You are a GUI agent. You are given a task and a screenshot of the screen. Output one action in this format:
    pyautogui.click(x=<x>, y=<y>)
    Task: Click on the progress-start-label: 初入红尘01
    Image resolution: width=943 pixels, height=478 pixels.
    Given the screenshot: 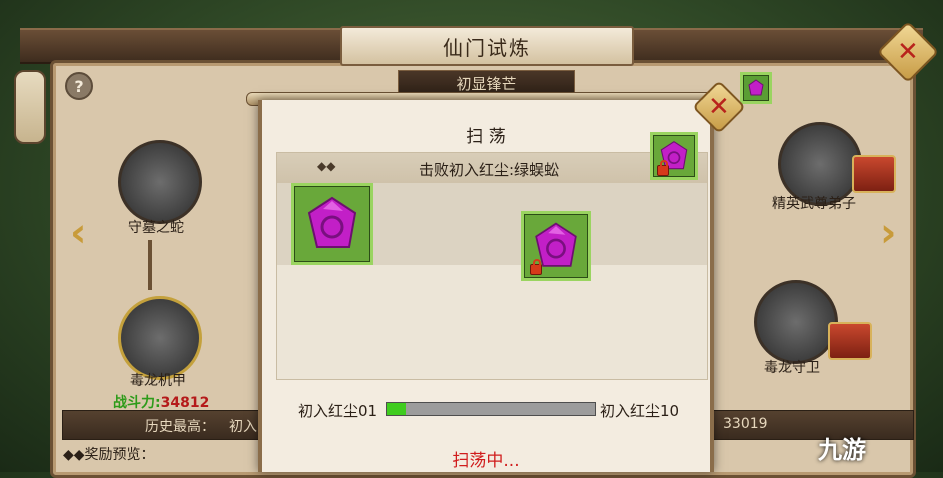 What is the action you would take?
    pyautogui.click(x=338, y=411)
    